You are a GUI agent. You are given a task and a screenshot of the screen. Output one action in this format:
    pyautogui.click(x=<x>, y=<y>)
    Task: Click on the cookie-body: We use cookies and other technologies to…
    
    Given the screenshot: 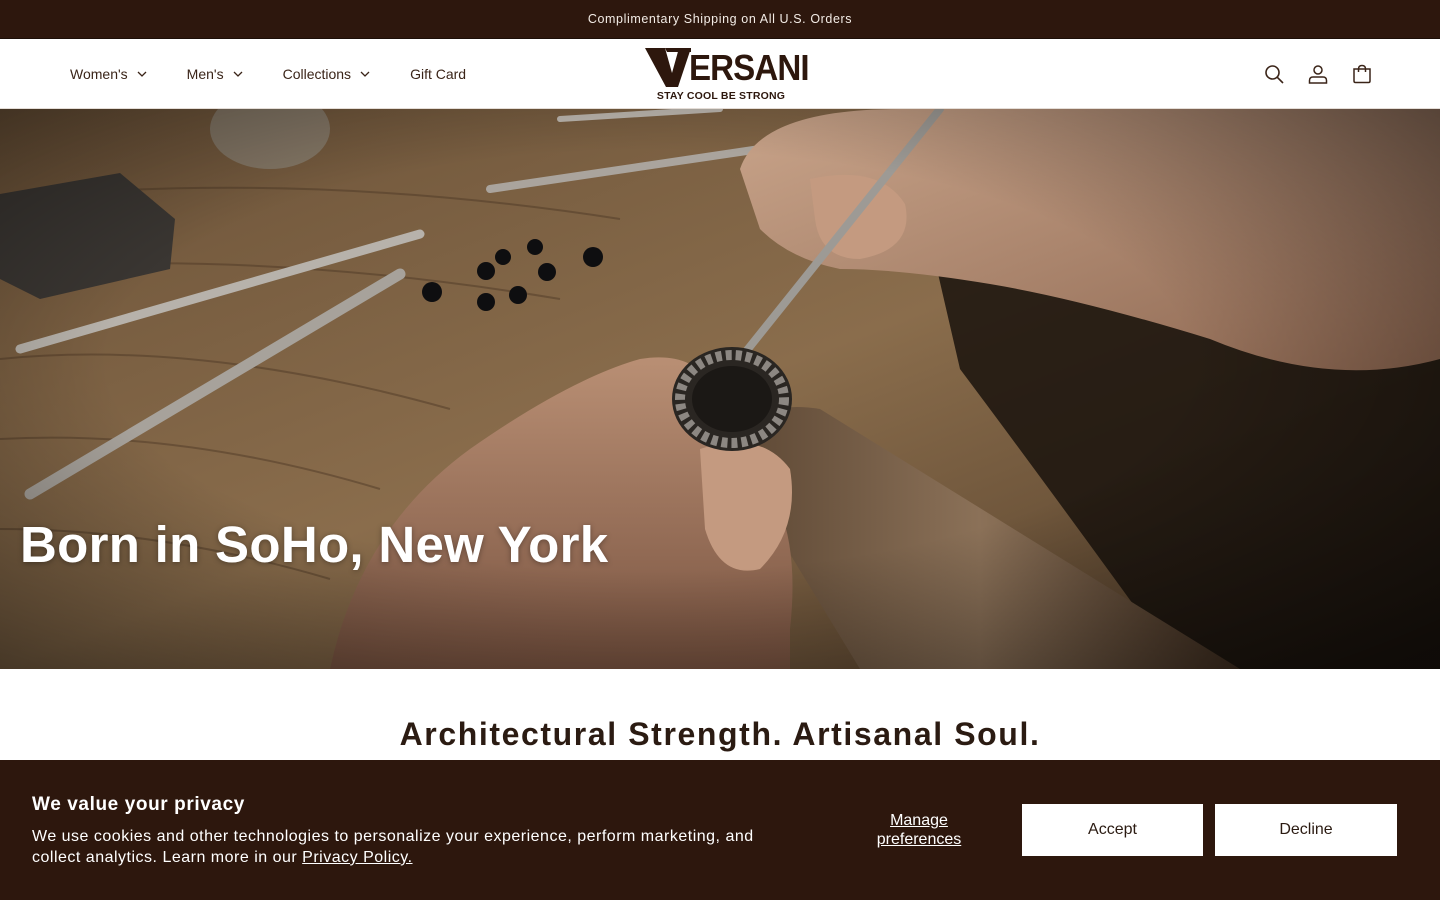 What is the action you would take?
    pyautogui.click(x=397, y=847)
    